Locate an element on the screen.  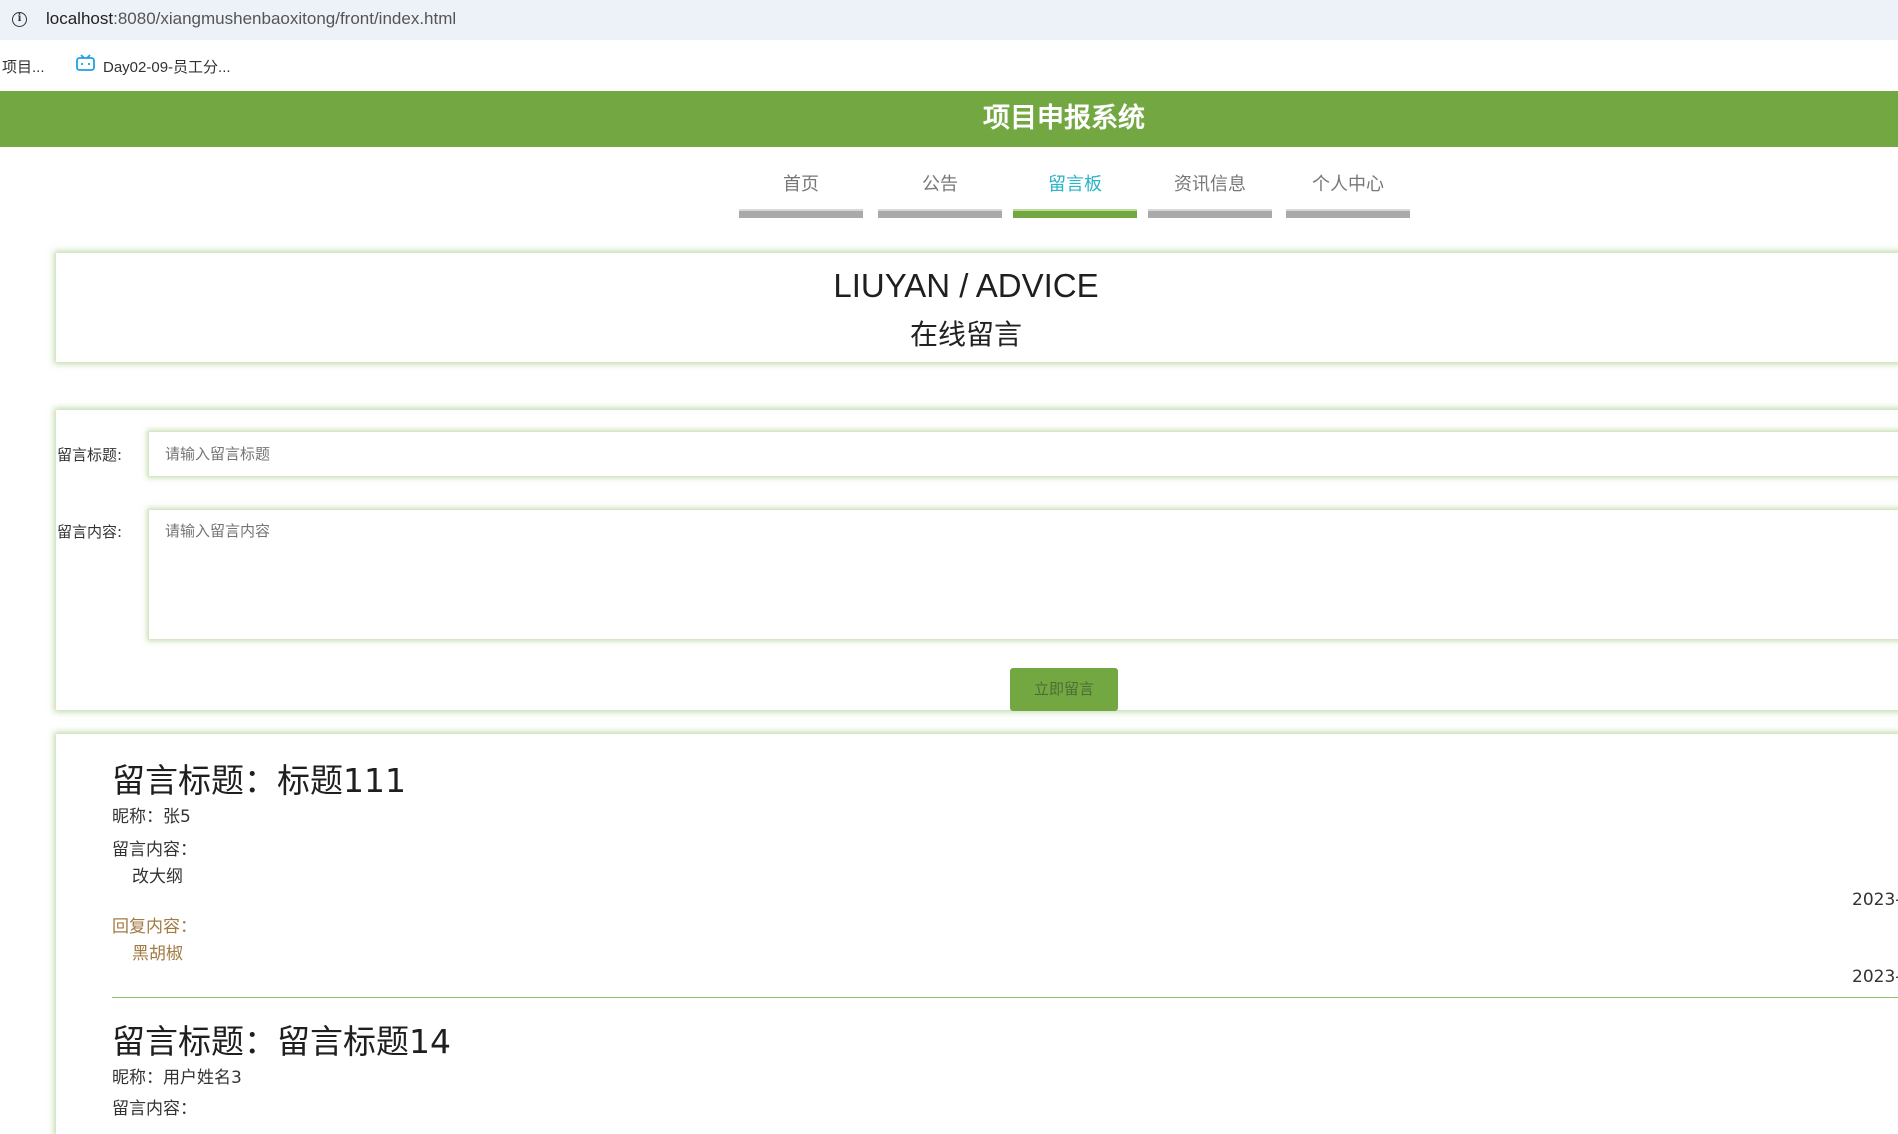
nav-news: 资讯信息 is located at coordinates (1210, 195).